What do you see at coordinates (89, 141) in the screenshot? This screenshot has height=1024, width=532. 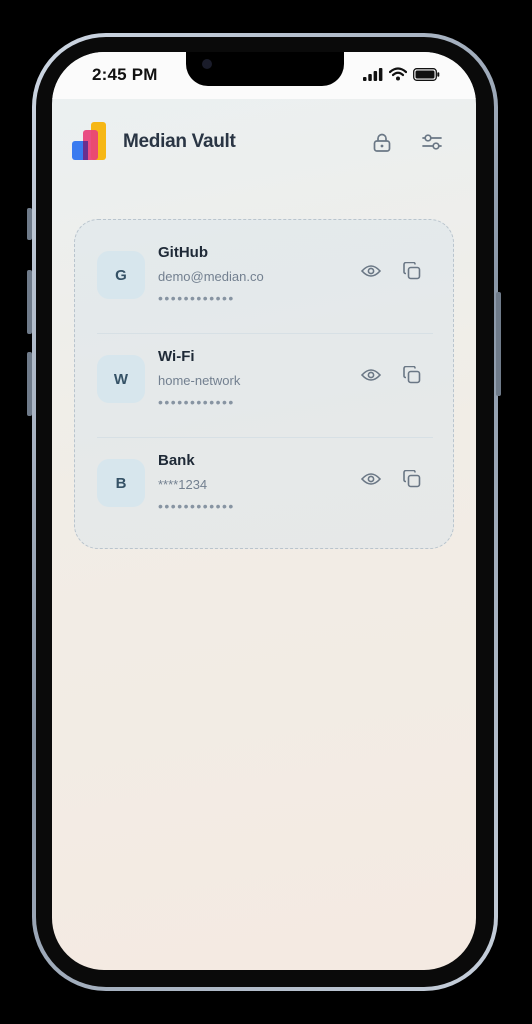 I see `median-logo-icon` at bounding box center [89, 141].